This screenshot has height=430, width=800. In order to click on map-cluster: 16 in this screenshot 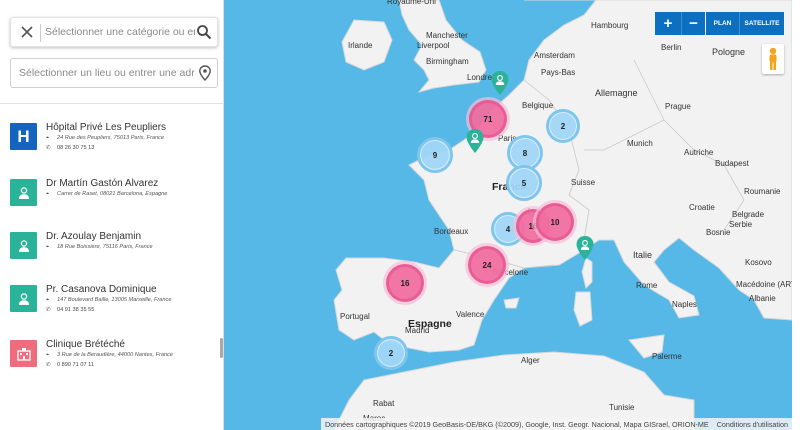, I will do `click(405, 283)`.